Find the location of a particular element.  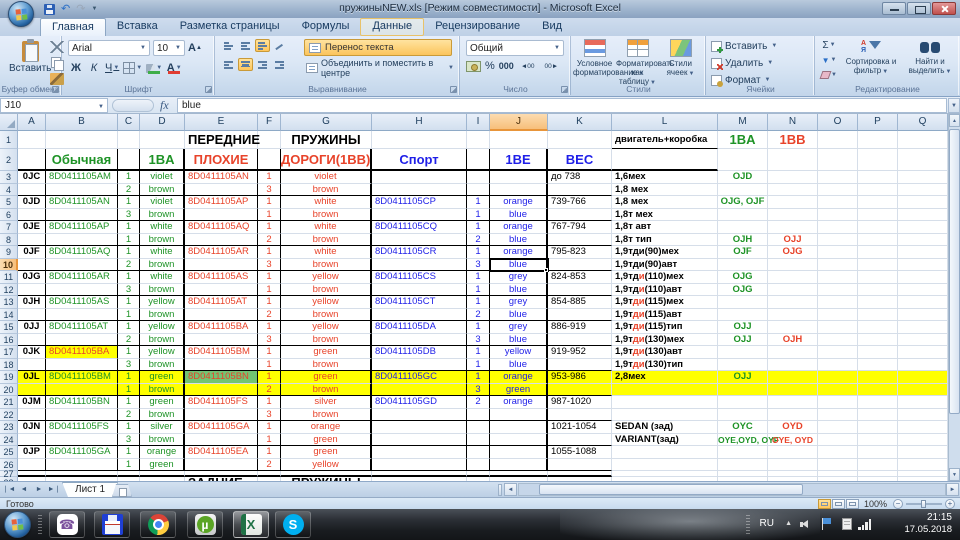

grow-font-button: А ▲ is located at coordinates (195, 48).